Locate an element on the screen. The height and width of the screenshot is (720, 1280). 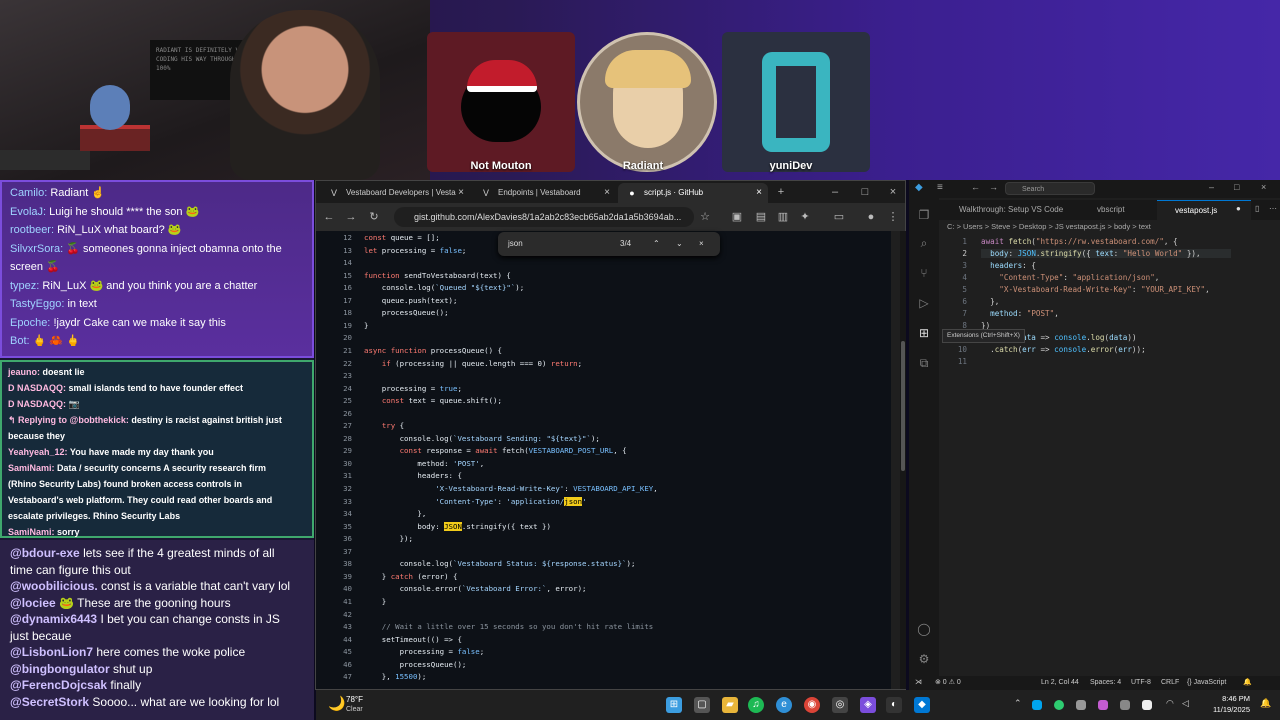
find-input: json is located at coordinates (515, 244).